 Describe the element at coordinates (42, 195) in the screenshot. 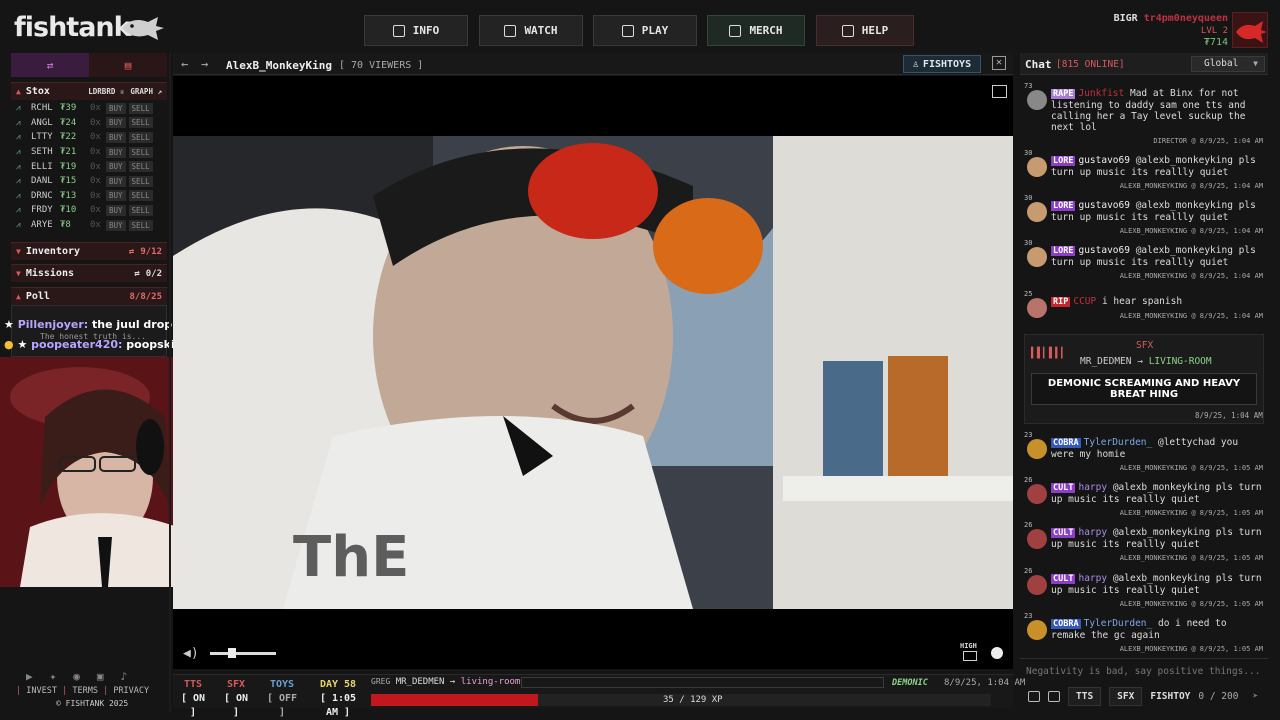

I see `stox-ticker: DRNC` at that location.